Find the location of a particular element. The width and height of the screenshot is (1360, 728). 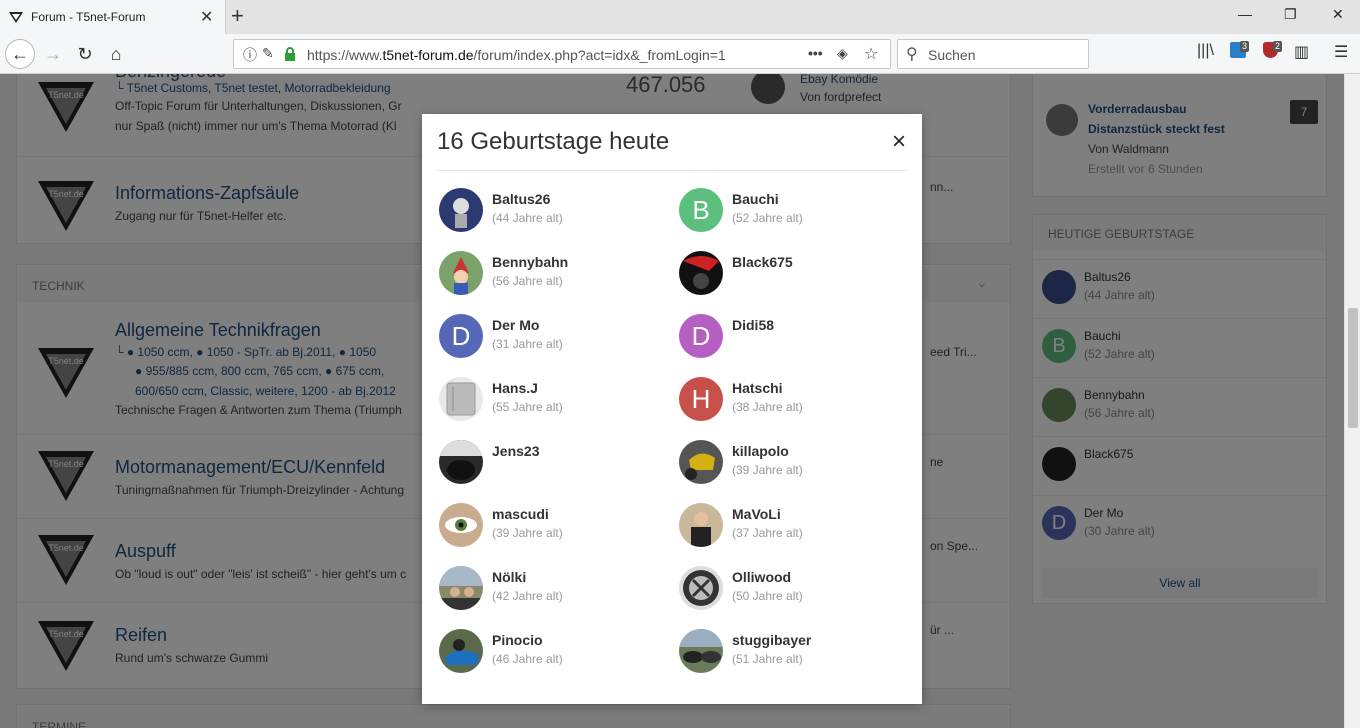

page-scrollbar is located at coordinates (1352, 401).